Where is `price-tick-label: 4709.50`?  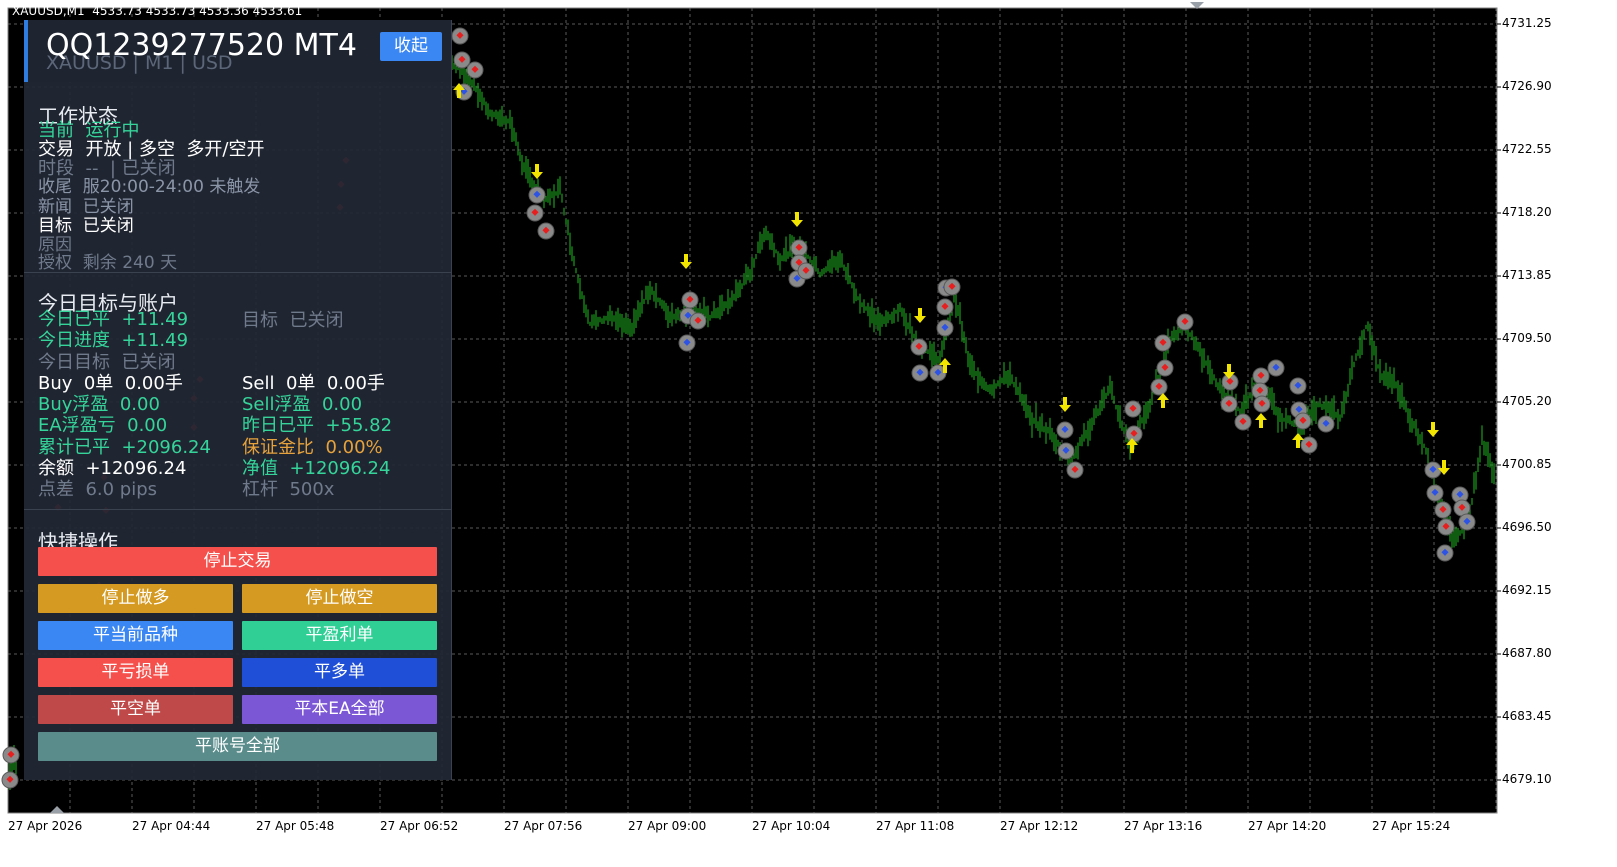
price-tick-label: 4709.50 is located at coordinates (1527, 338).